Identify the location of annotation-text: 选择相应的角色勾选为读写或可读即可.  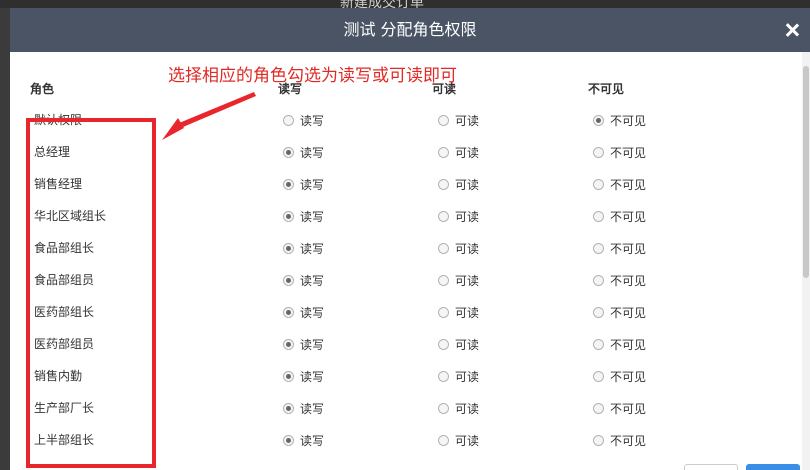
(312, 76).